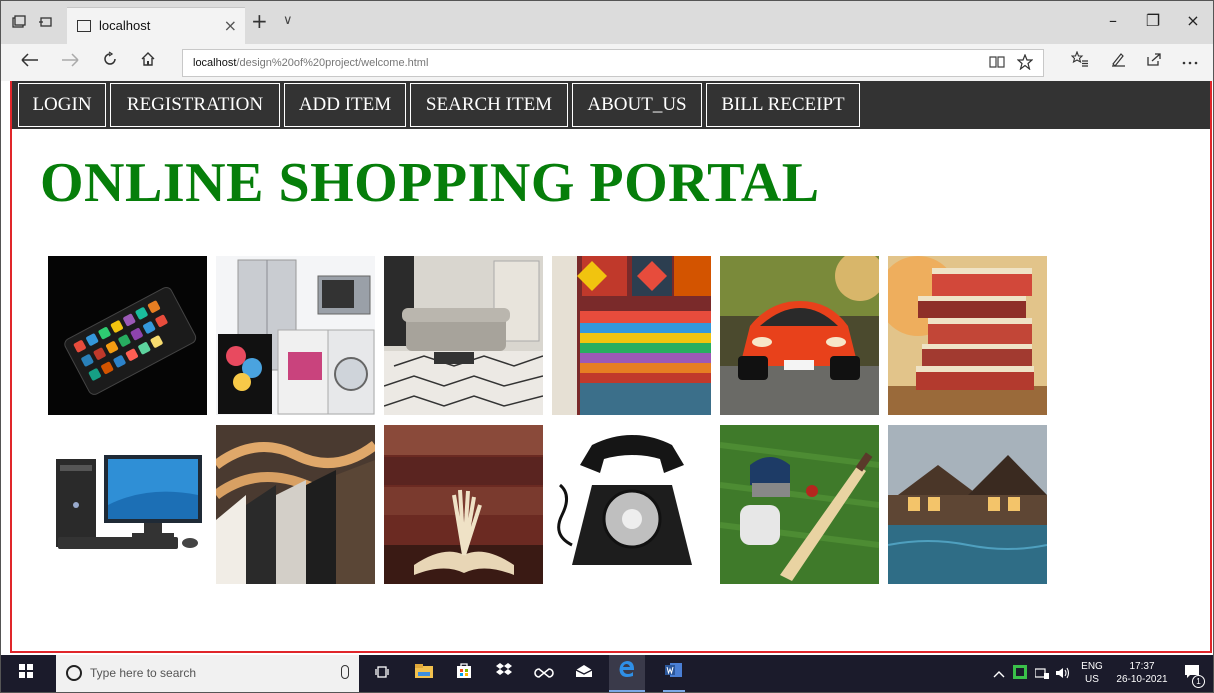 The image size is (1214, 693). I want to click on textiles-image, so click(631, 335).